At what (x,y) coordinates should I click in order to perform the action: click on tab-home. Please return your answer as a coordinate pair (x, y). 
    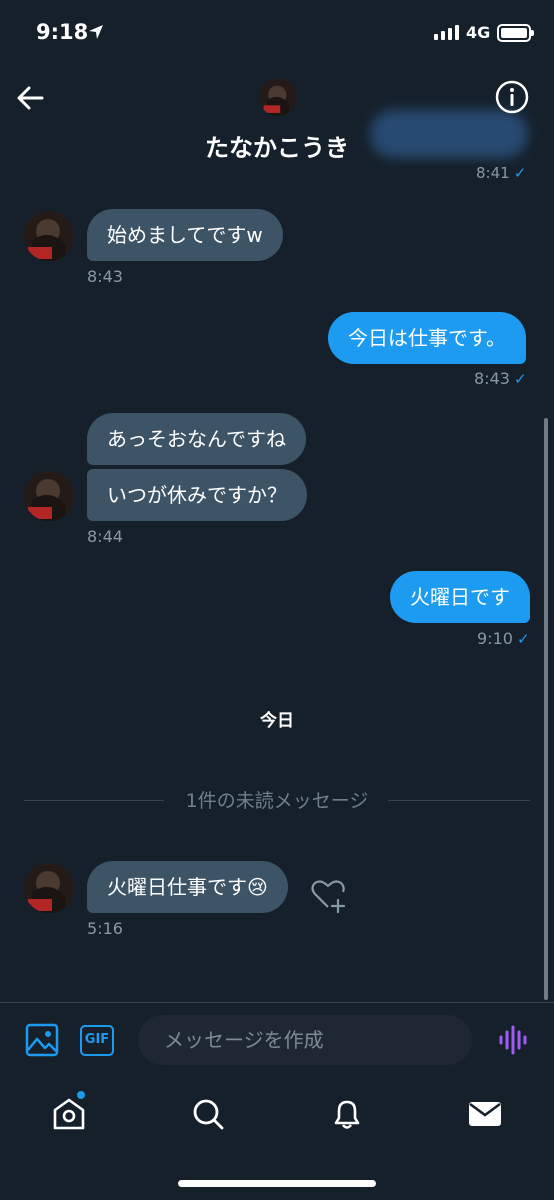
    Looking at the image, I should click on (69, 1114).